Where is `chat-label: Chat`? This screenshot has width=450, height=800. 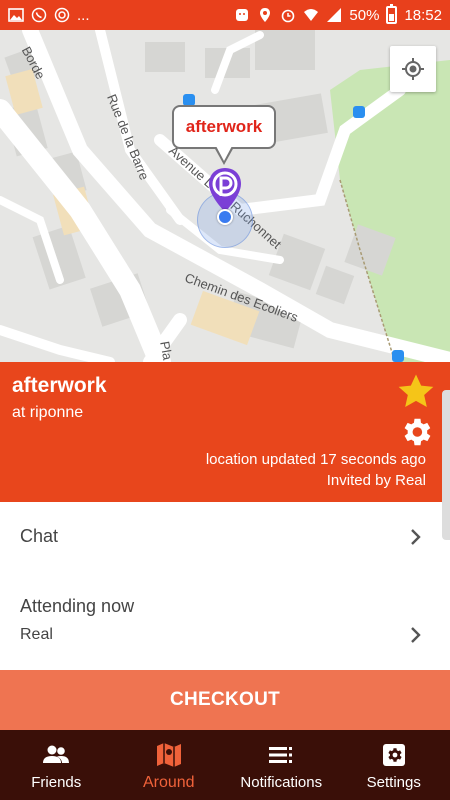 chat-label: Chat is located at coordinates (39, 536).